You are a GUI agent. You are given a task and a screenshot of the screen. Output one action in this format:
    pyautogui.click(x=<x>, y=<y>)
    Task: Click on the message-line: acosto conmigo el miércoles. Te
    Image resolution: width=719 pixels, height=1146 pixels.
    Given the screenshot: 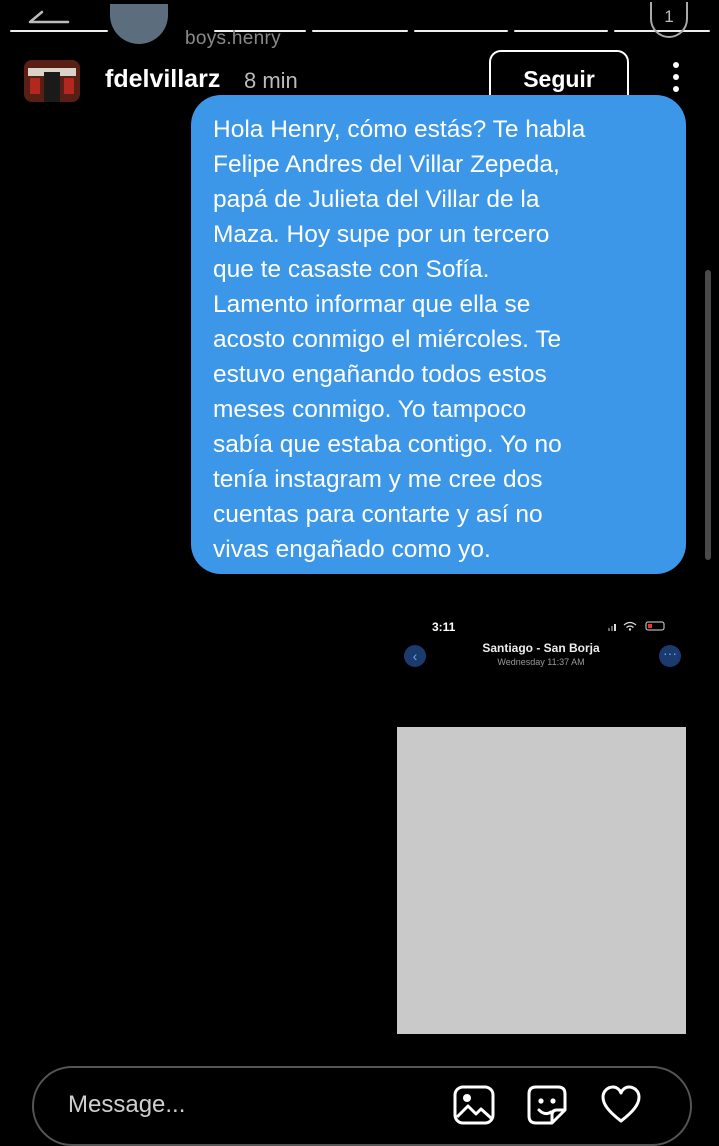 What is the action you would take?
    pyautogui.click(x=387, y=339)
    